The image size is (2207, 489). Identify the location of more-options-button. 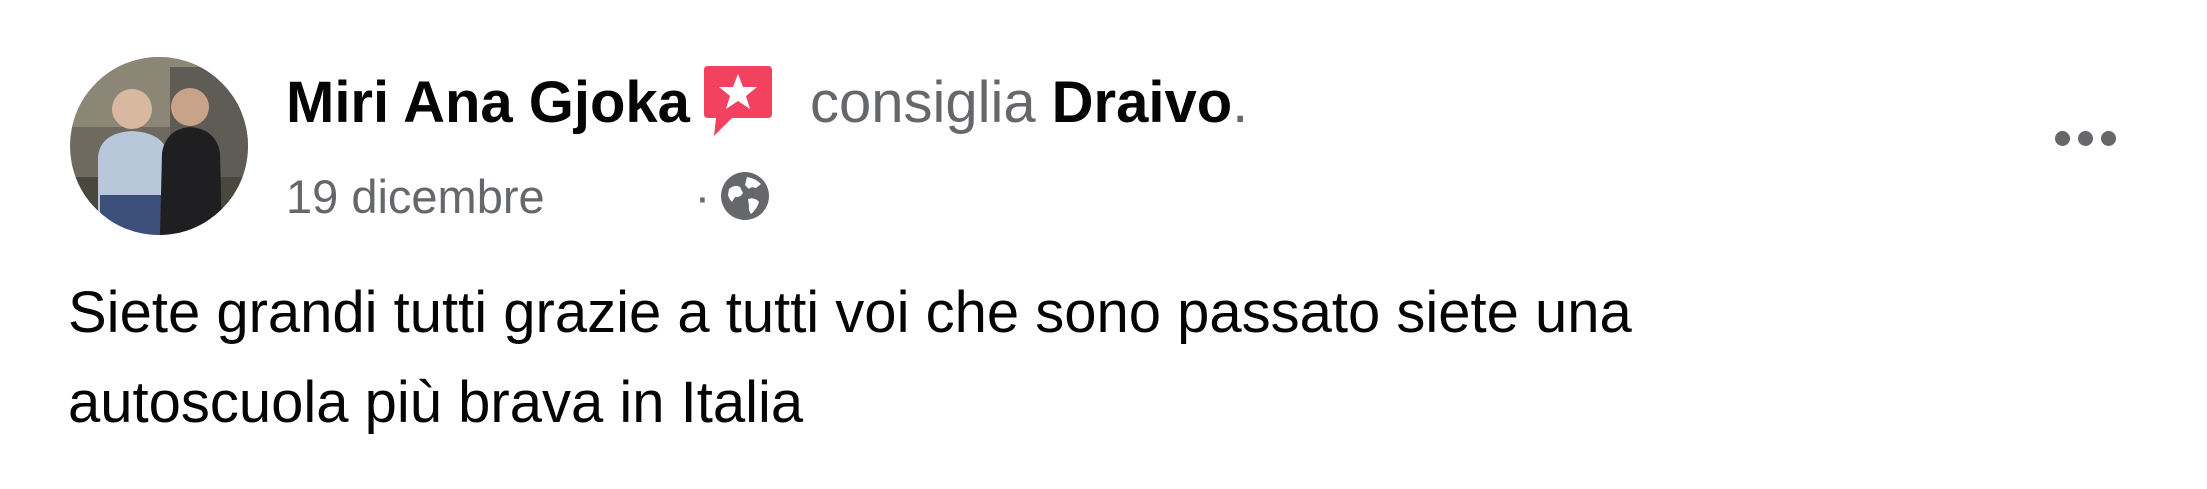
(2085, 138).